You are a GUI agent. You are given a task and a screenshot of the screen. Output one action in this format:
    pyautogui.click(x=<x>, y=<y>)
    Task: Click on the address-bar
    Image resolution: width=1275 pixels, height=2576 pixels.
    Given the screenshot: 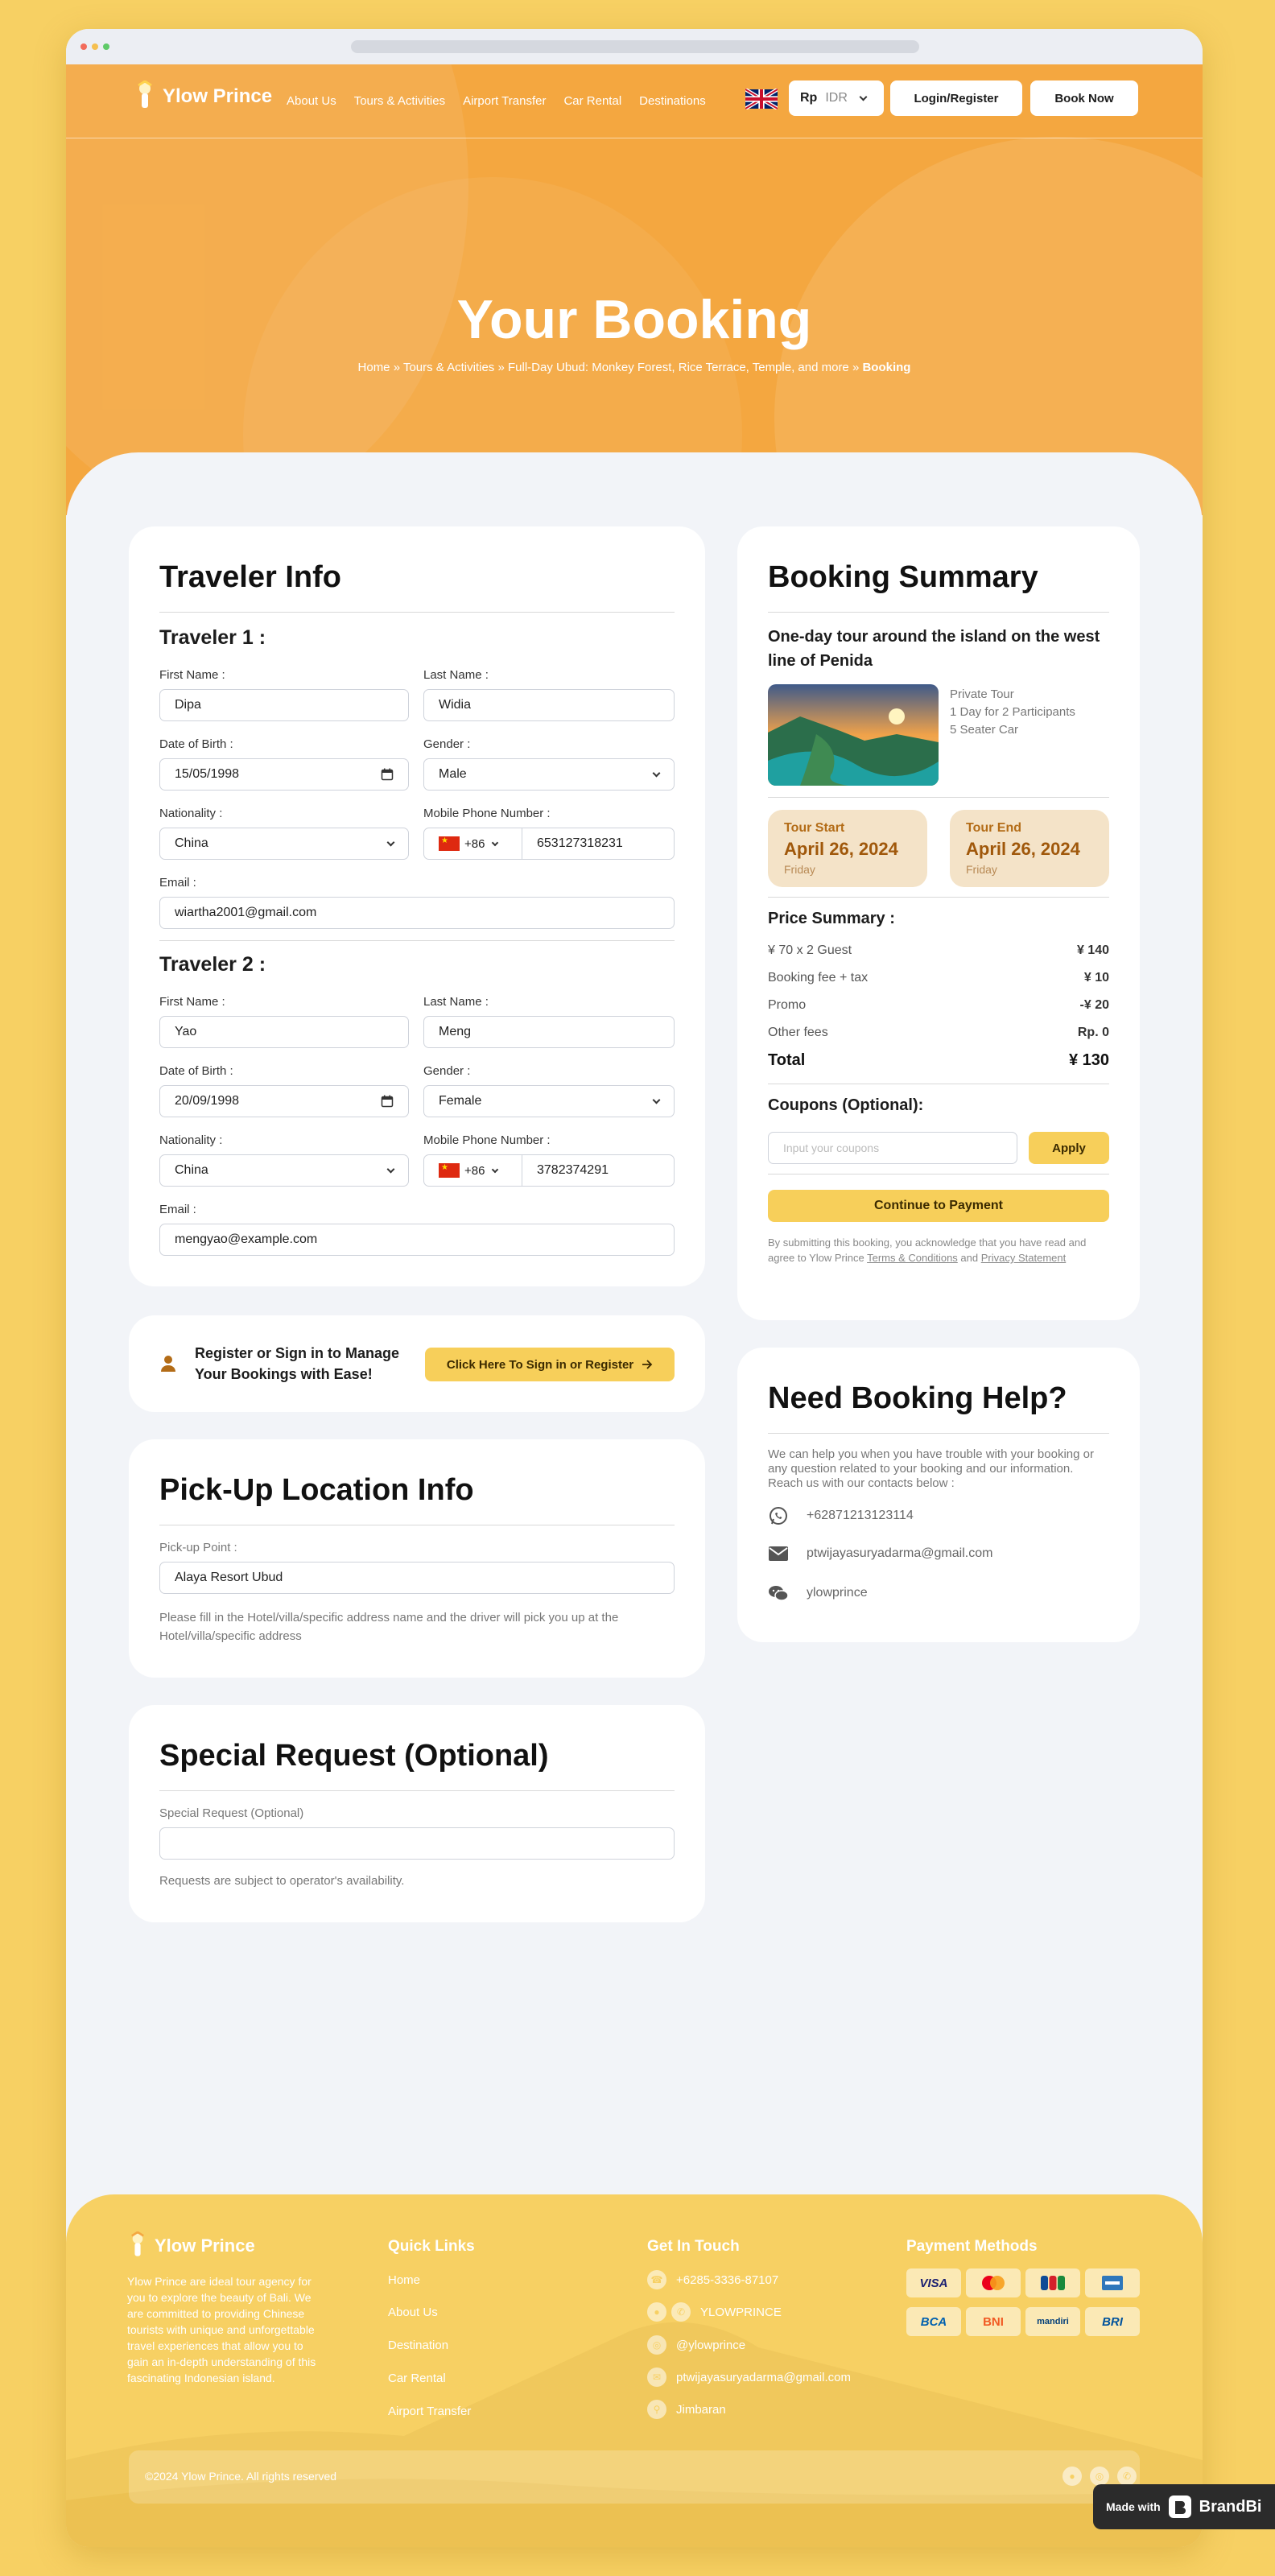 What is the action you would take?
    pyautogui.click(x=635, y=46)
    